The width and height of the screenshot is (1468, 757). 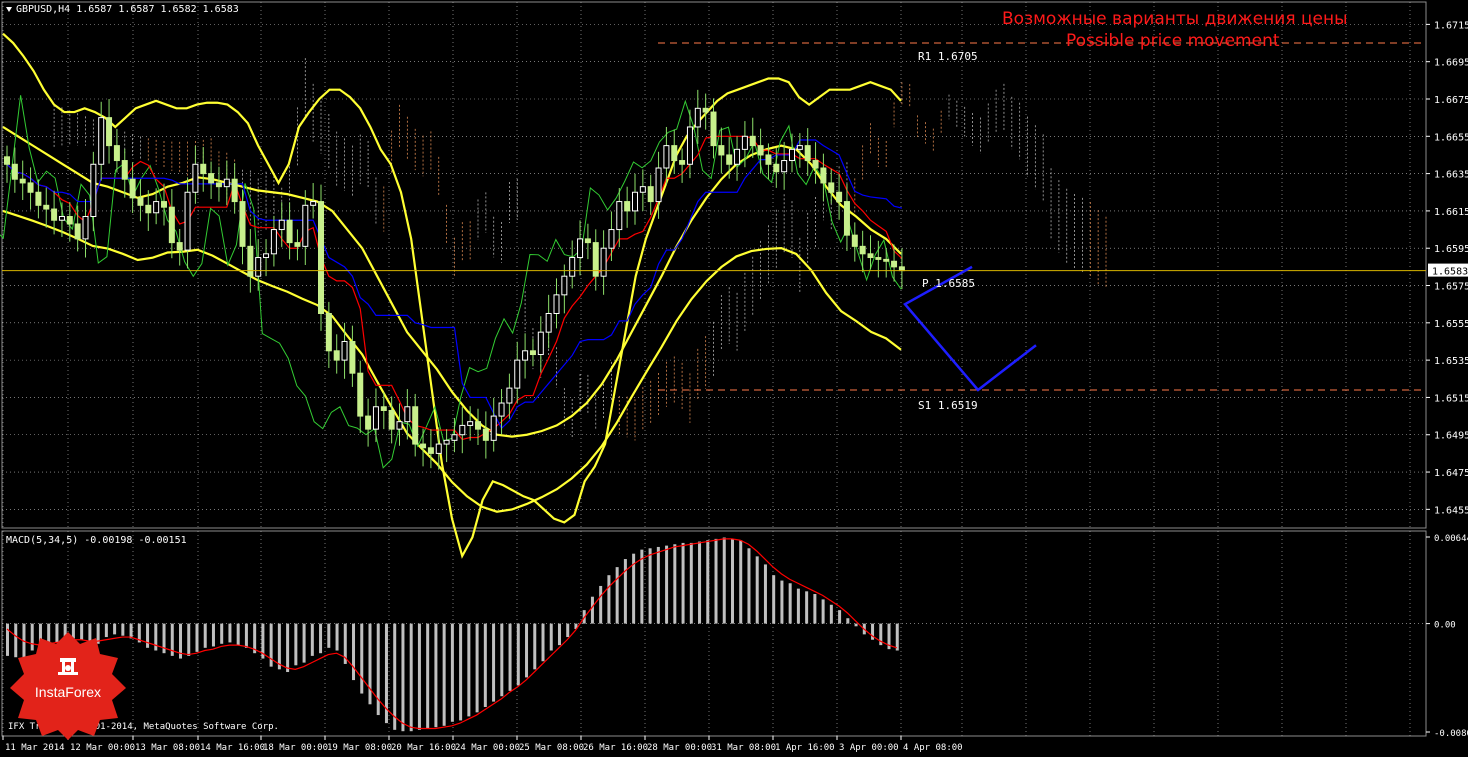 I want to click on y-tick-label: 1.6615, so click(x=1451, y=212).